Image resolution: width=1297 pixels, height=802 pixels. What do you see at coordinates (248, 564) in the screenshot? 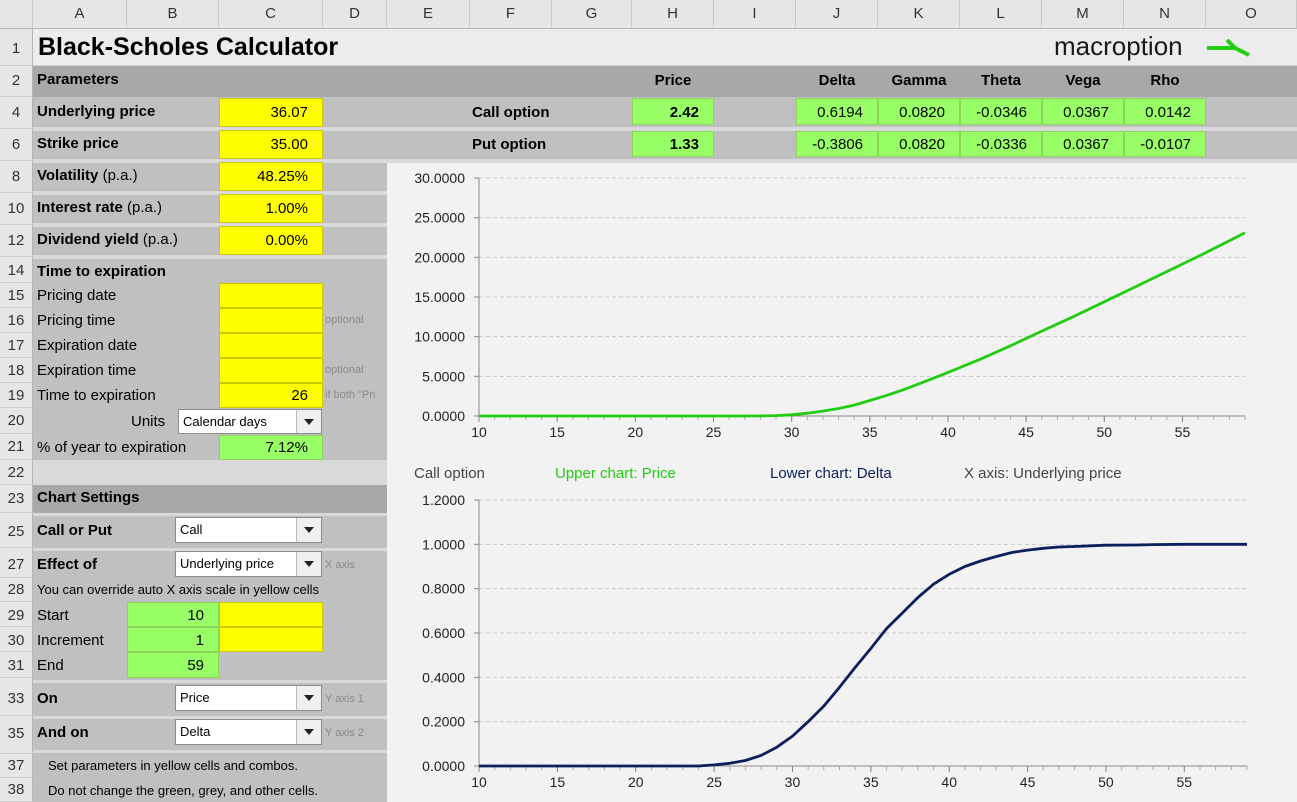
I see `effect-of-dropdown: Underlying price` at bounding box center [248, 564].